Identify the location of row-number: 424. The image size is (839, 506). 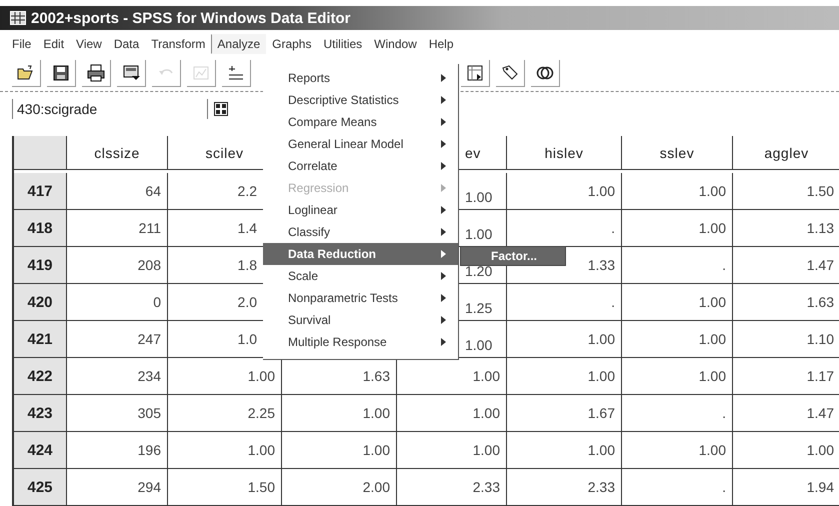
(40, 450).